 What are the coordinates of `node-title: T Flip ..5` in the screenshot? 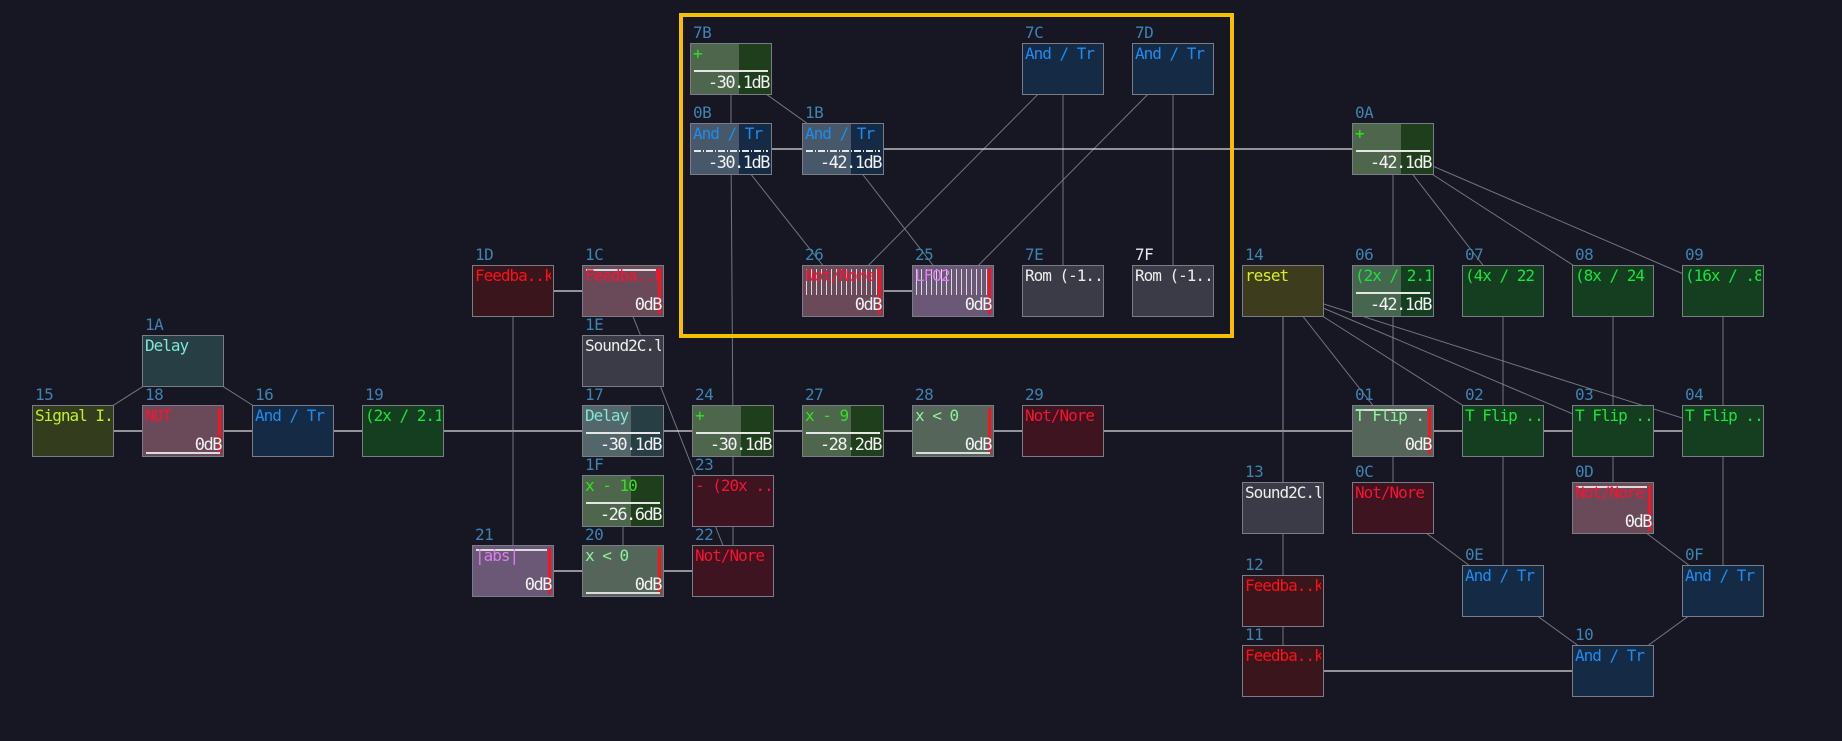 It's located at (1503, 416).